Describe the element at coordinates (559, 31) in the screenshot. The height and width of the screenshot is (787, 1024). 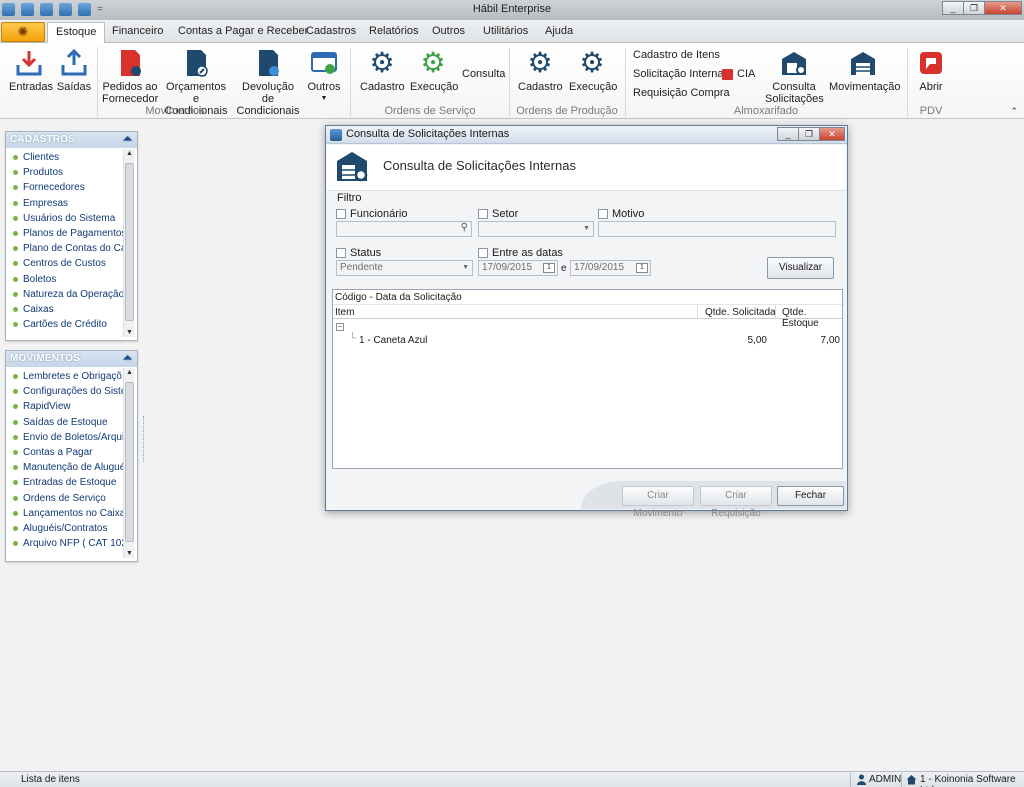
I see `tab-ajuda: Ajuda` at that location.